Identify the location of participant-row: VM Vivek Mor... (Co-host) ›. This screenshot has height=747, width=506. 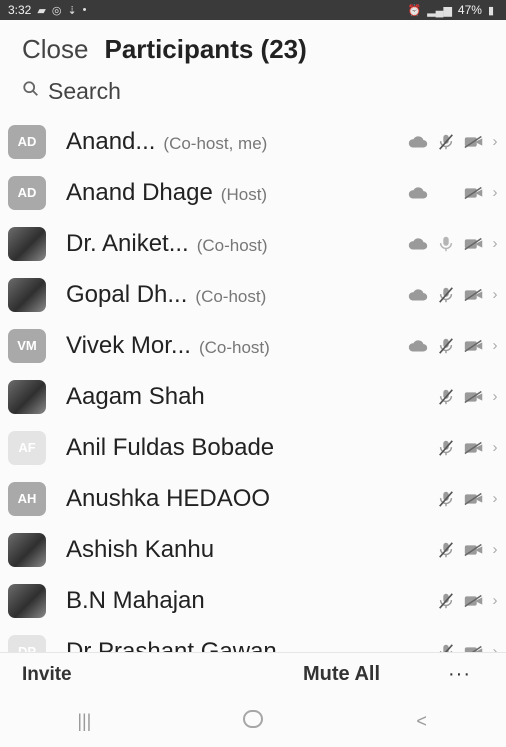
(253, 345).